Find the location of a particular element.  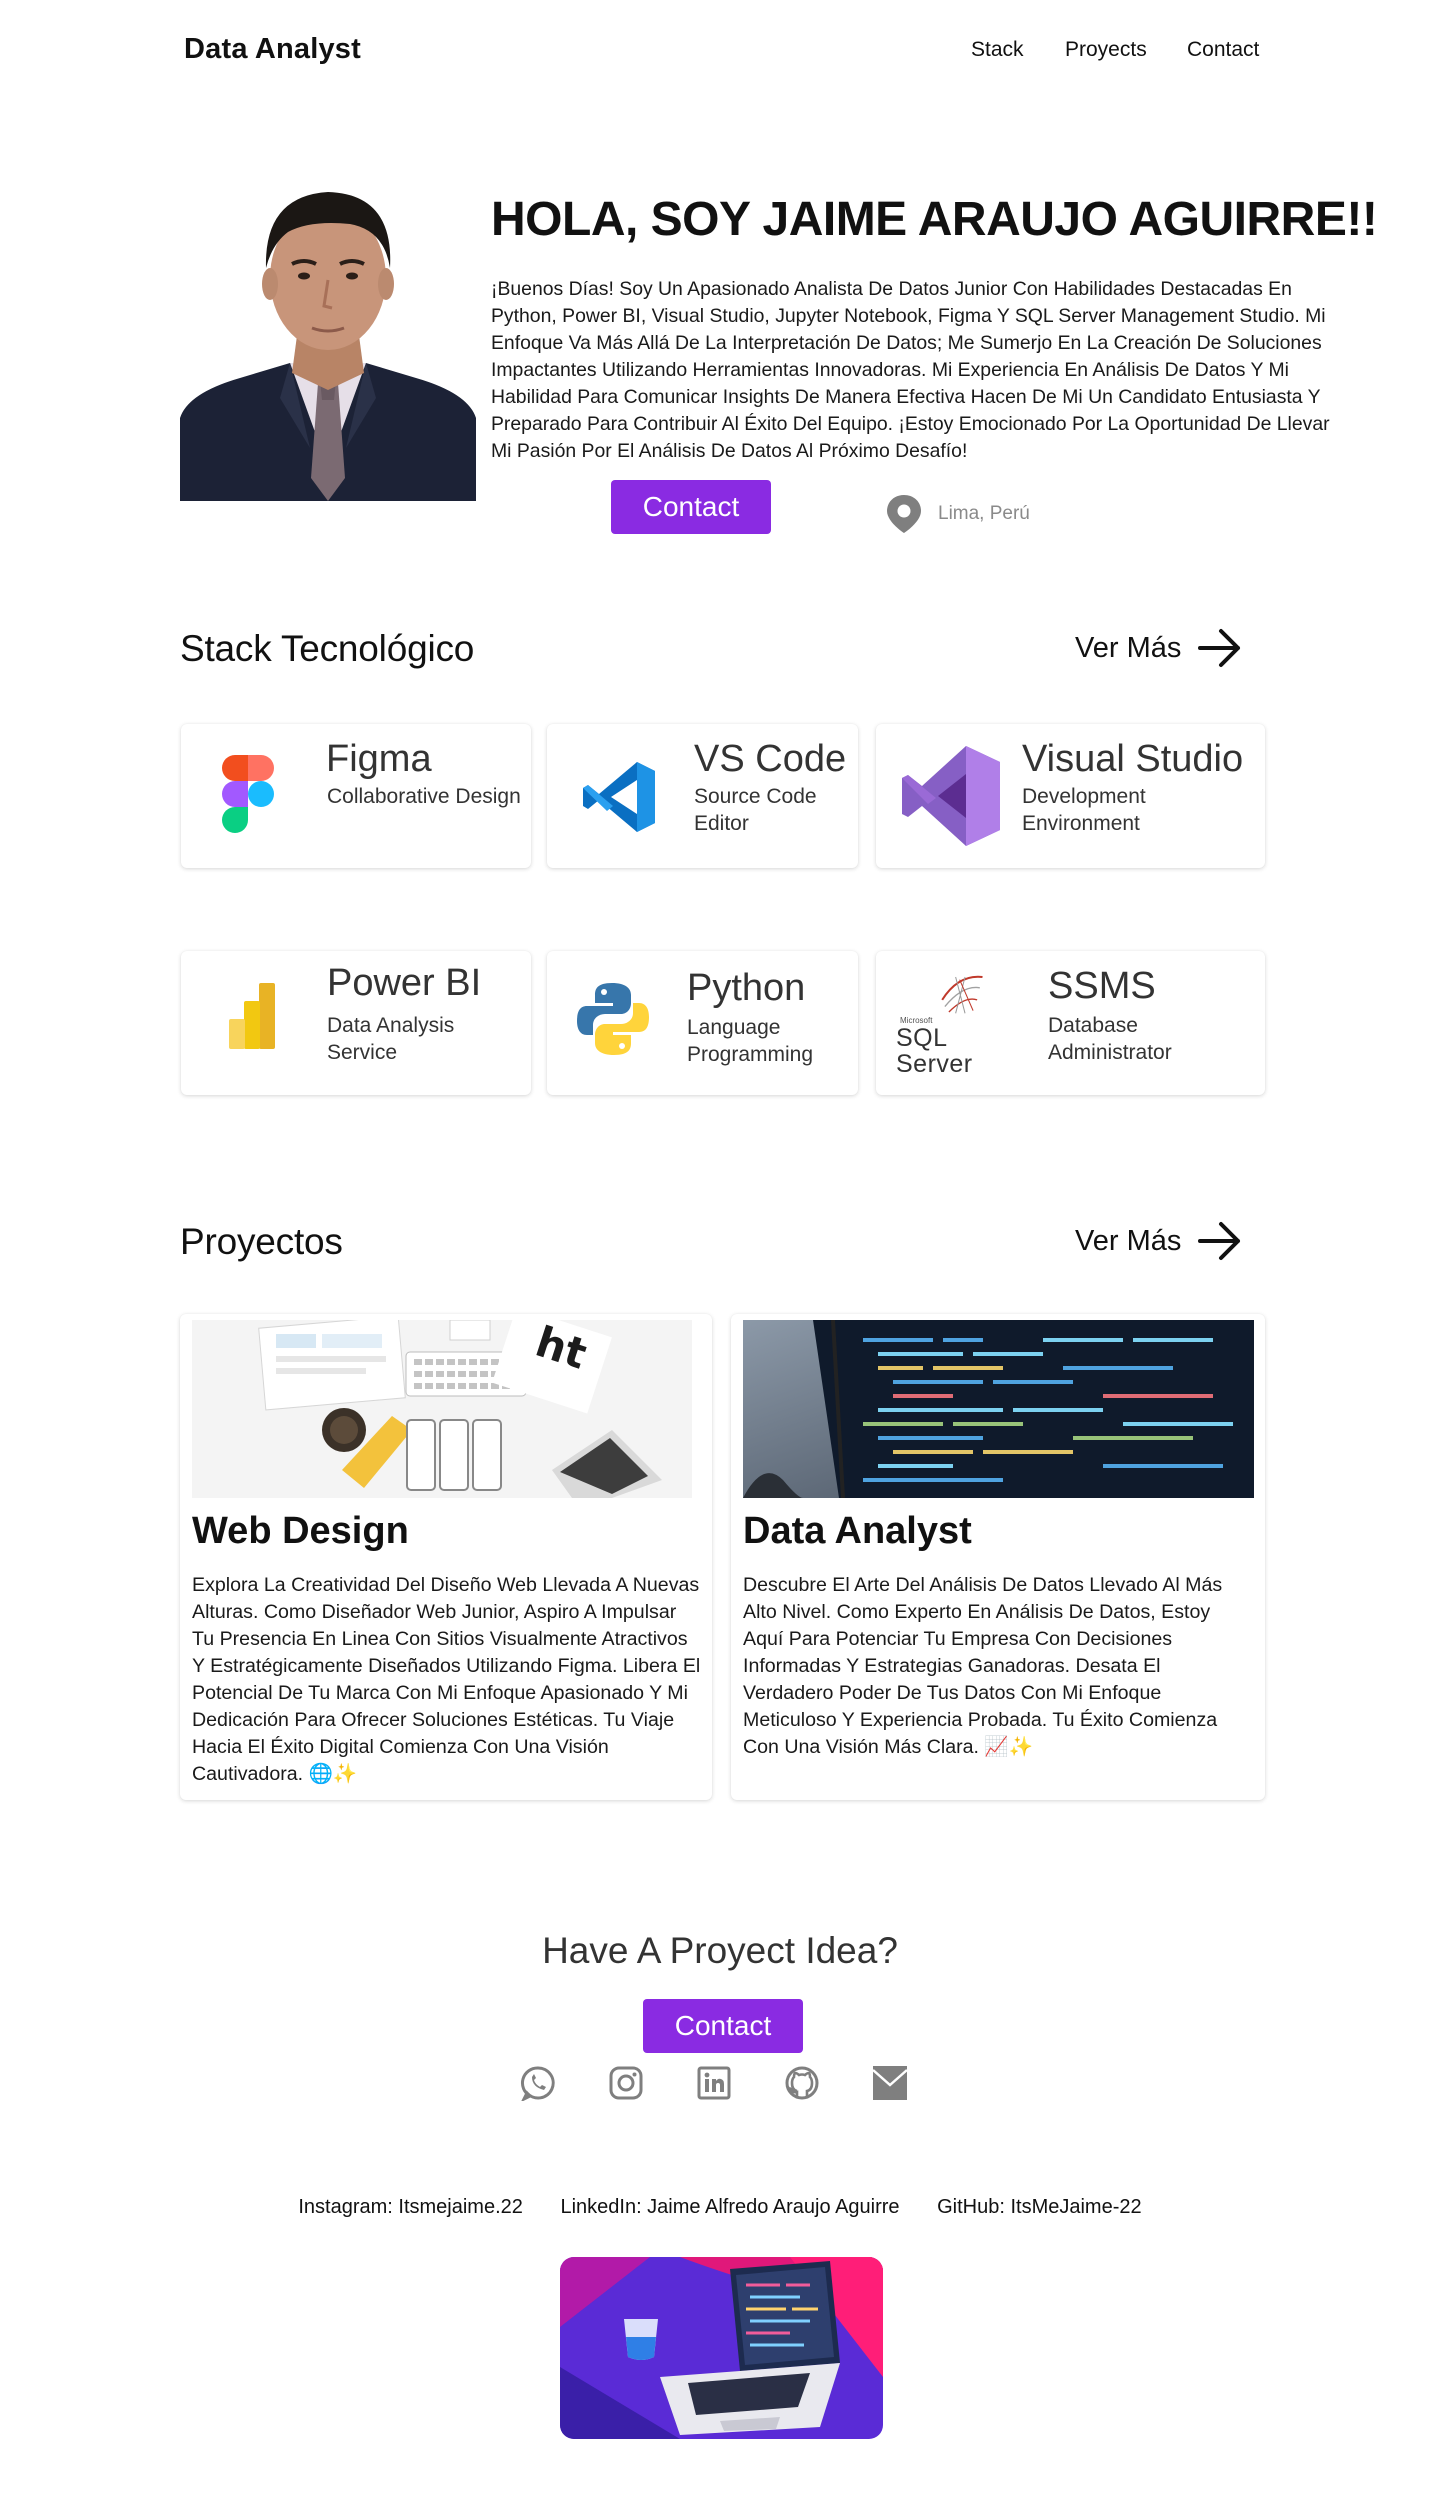

stack-name-power-bi: Power BI is located at coordinates (404, 983).